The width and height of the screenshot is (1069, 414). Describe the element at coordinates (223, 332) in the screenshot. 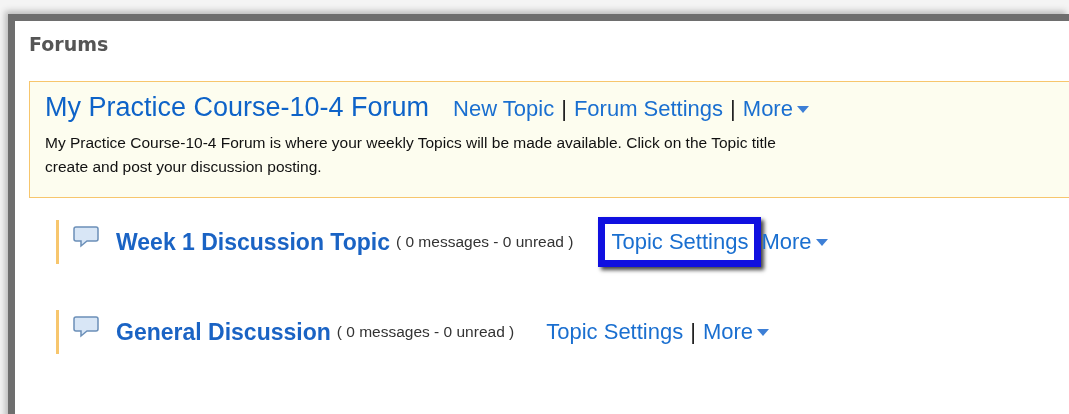

I see `topic-title: General Discussion` at that location.